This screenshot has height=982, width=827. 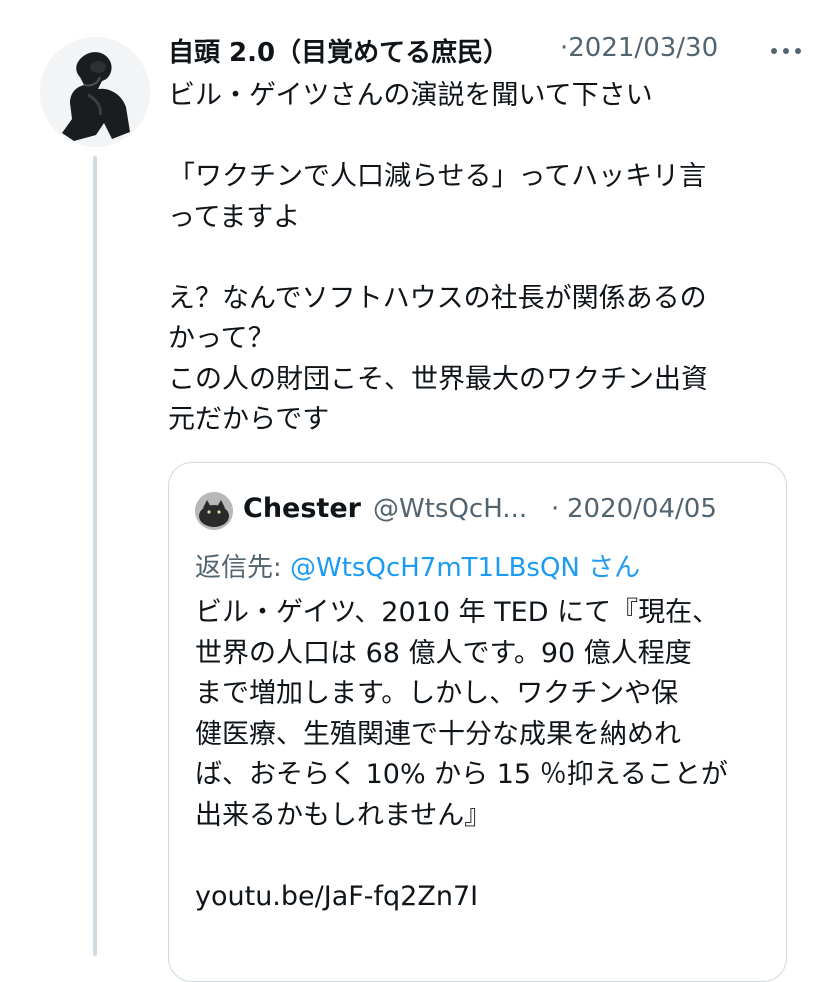 What do you see at coordinates (302, 508) in the screenshot?
I see `quoted-author-name: Chester` at bounding box center [302, 508].